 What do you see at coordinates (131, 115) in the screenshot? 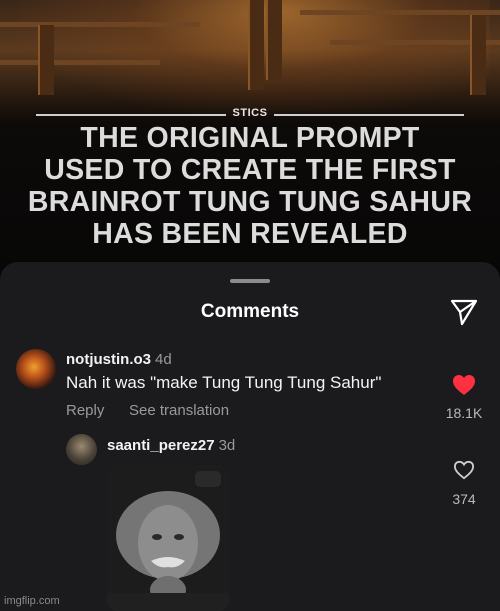
I see `source-rule-left` at bounding box center [131, 115].